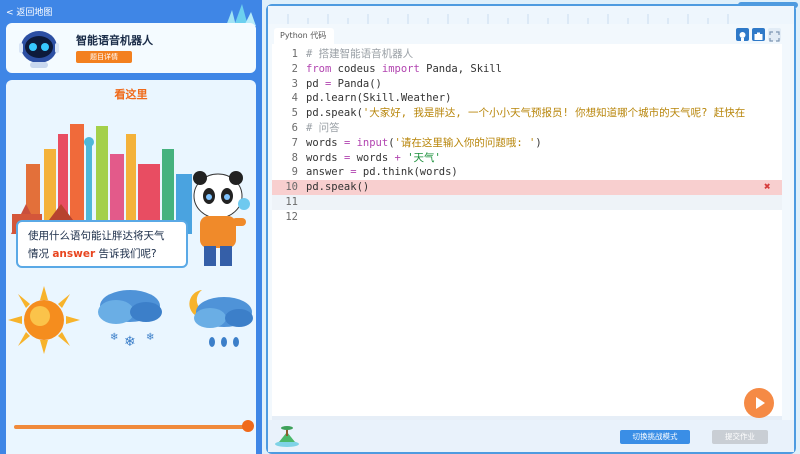 Image resolution: width=800 pixels, height=454 pixels. What do you see at coordinates (294, 68) in the screenshot?
I see `line-number: 2` at bounding box center [294, 68].